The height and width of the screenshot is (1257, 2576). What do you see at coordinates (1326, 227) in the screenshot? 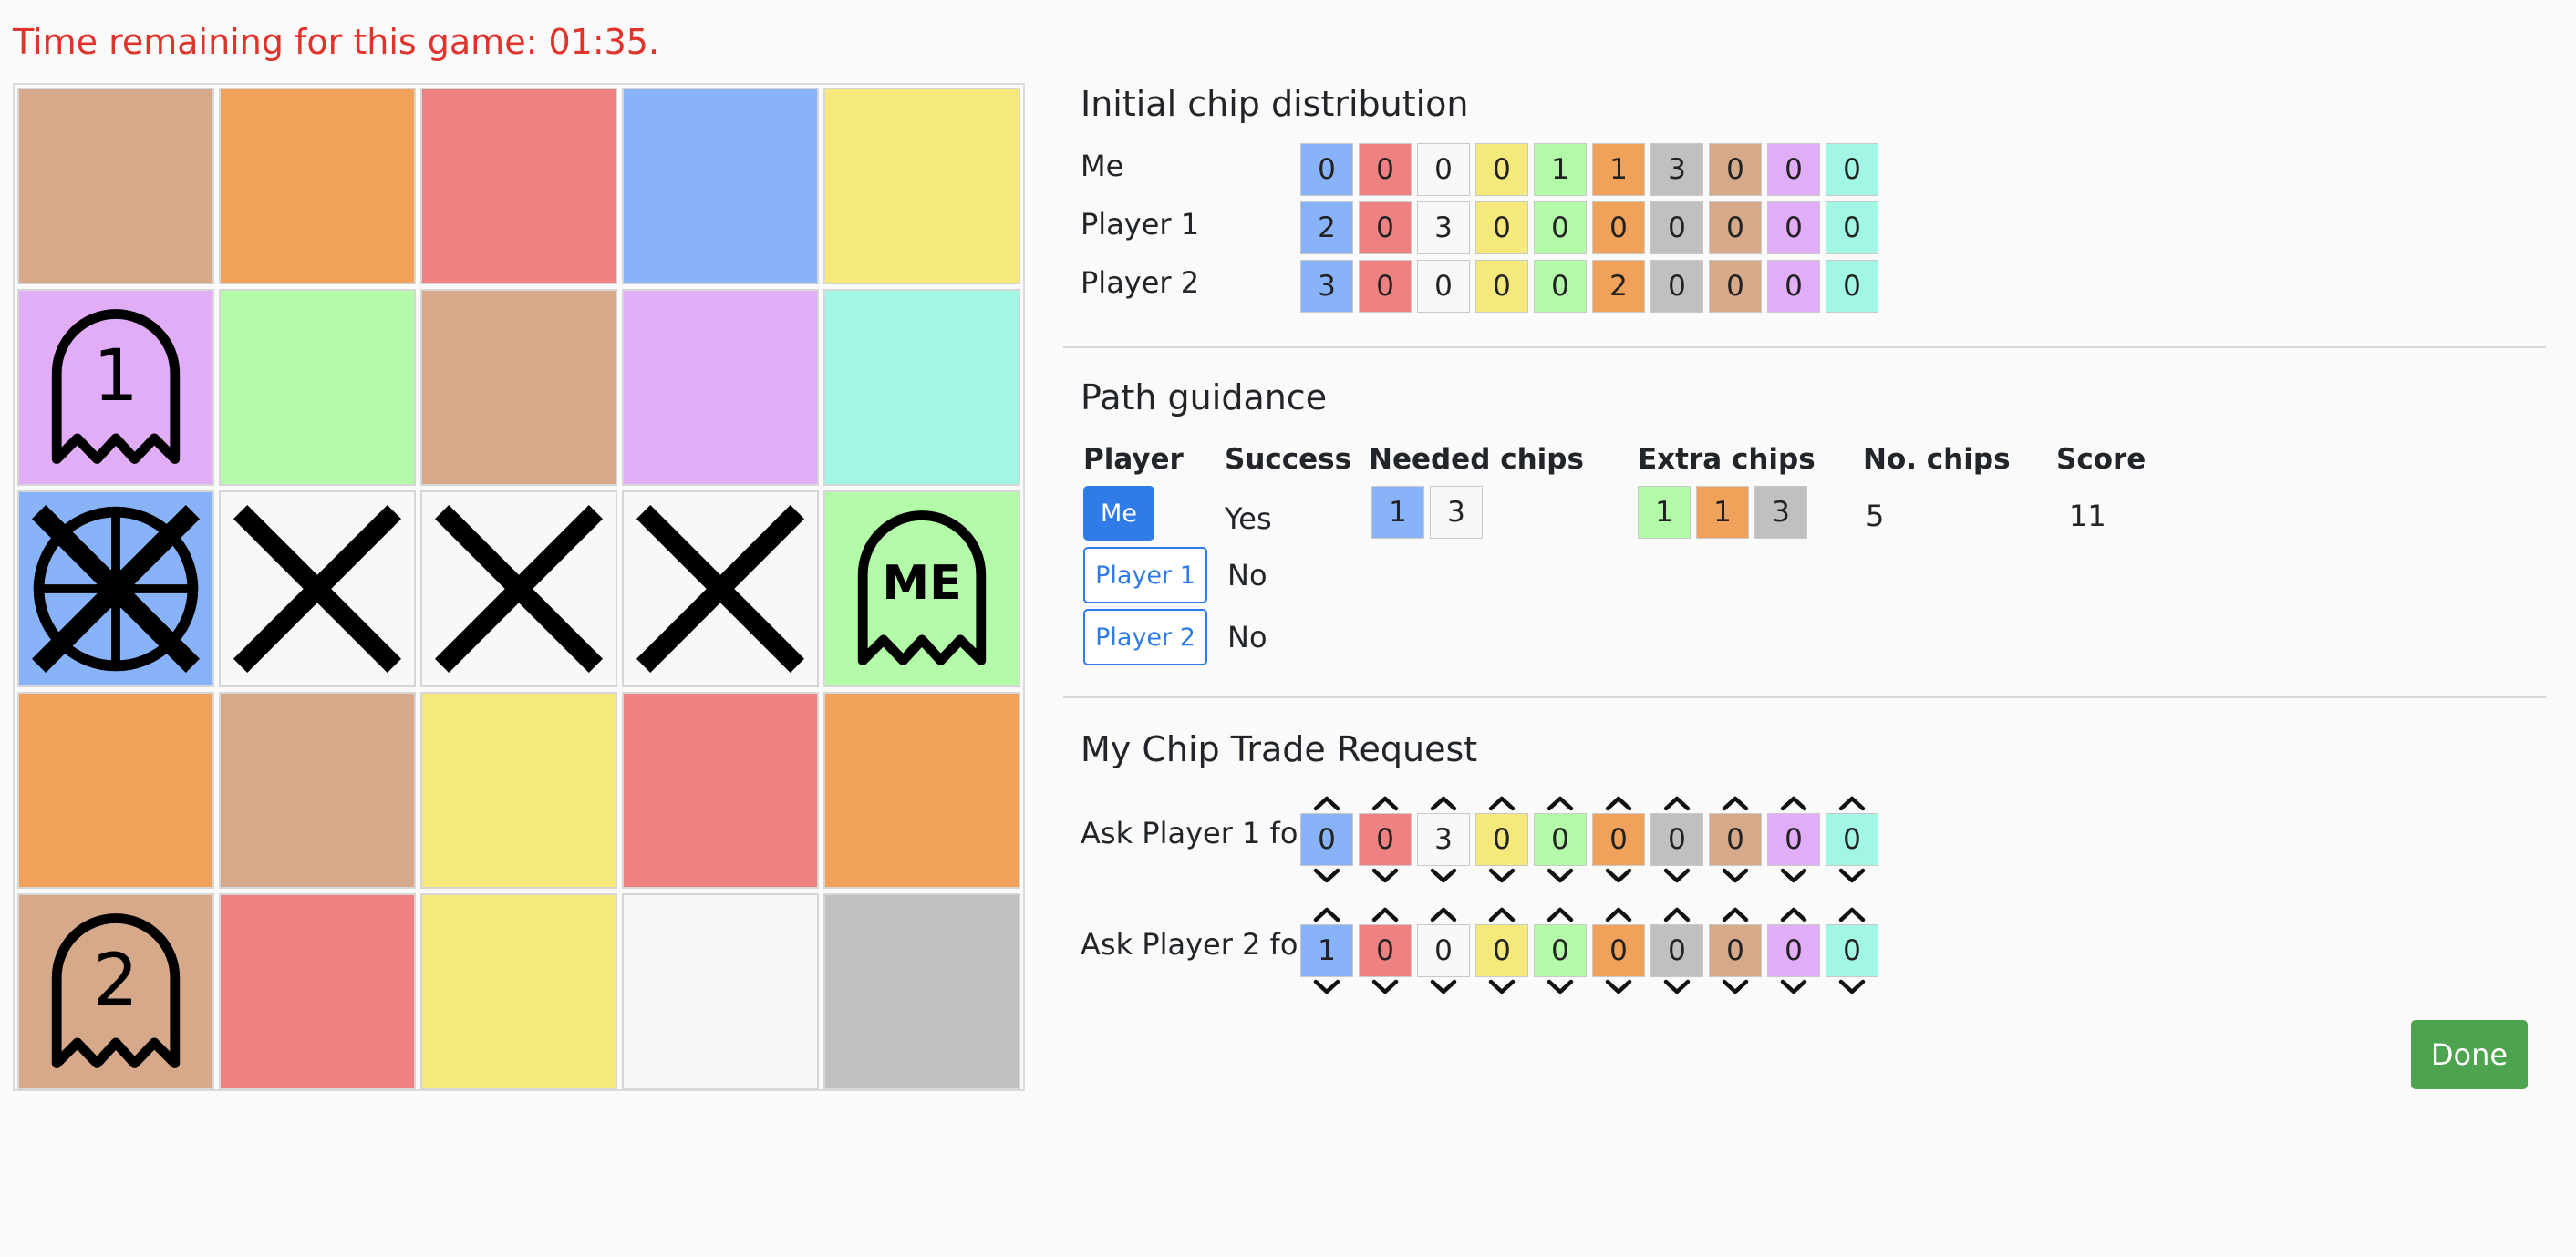
I see `chip-blue: 2` at bounding box center [1326, 227].